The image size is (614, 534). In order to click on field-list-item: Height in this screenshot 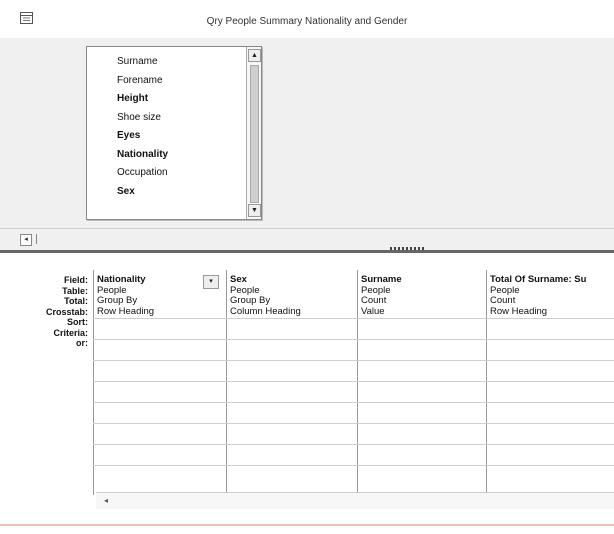, I will do `click(179, 99)`.